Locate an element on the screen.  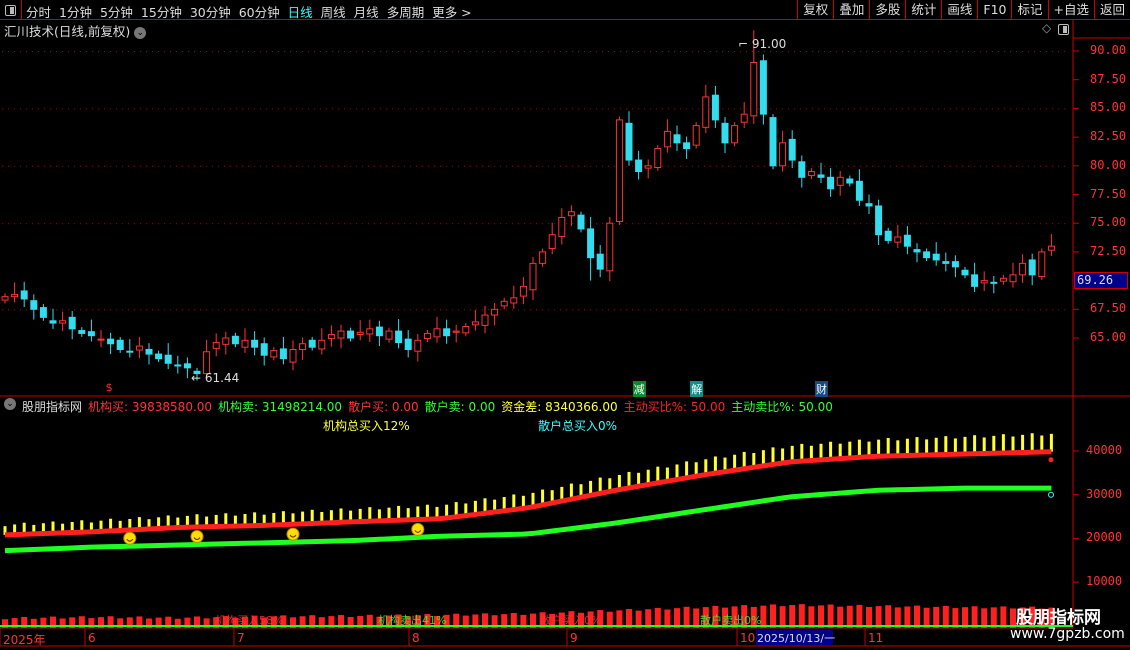
period-tab: 更多 > is located at coordinates (451, 11).